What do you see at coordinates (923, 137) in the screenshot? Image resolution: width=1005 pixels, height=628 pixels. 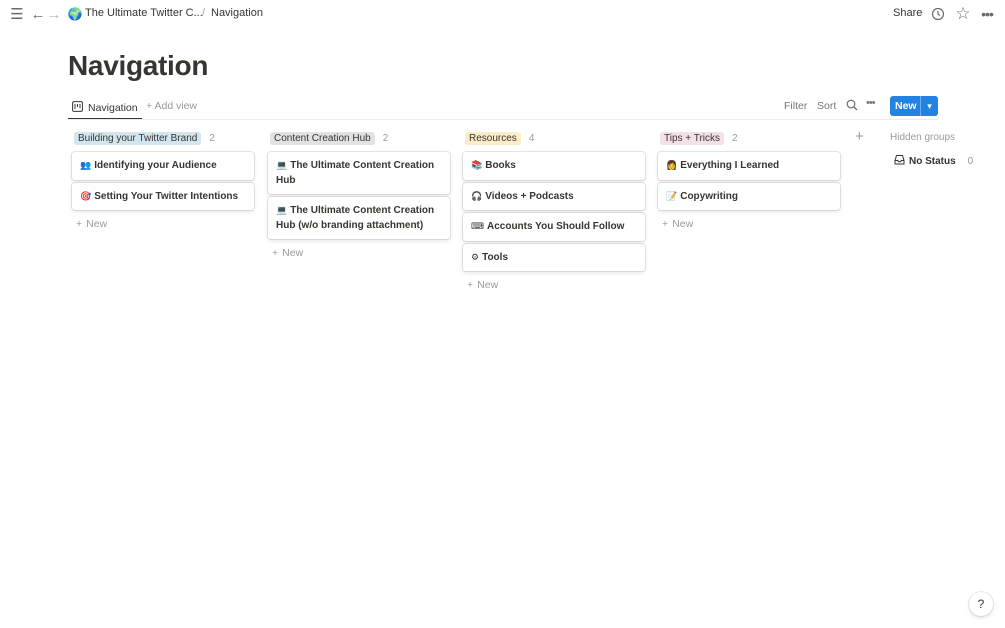 I see `hidden-groups-label: Hidden groups` at bounding box center [923, 137].